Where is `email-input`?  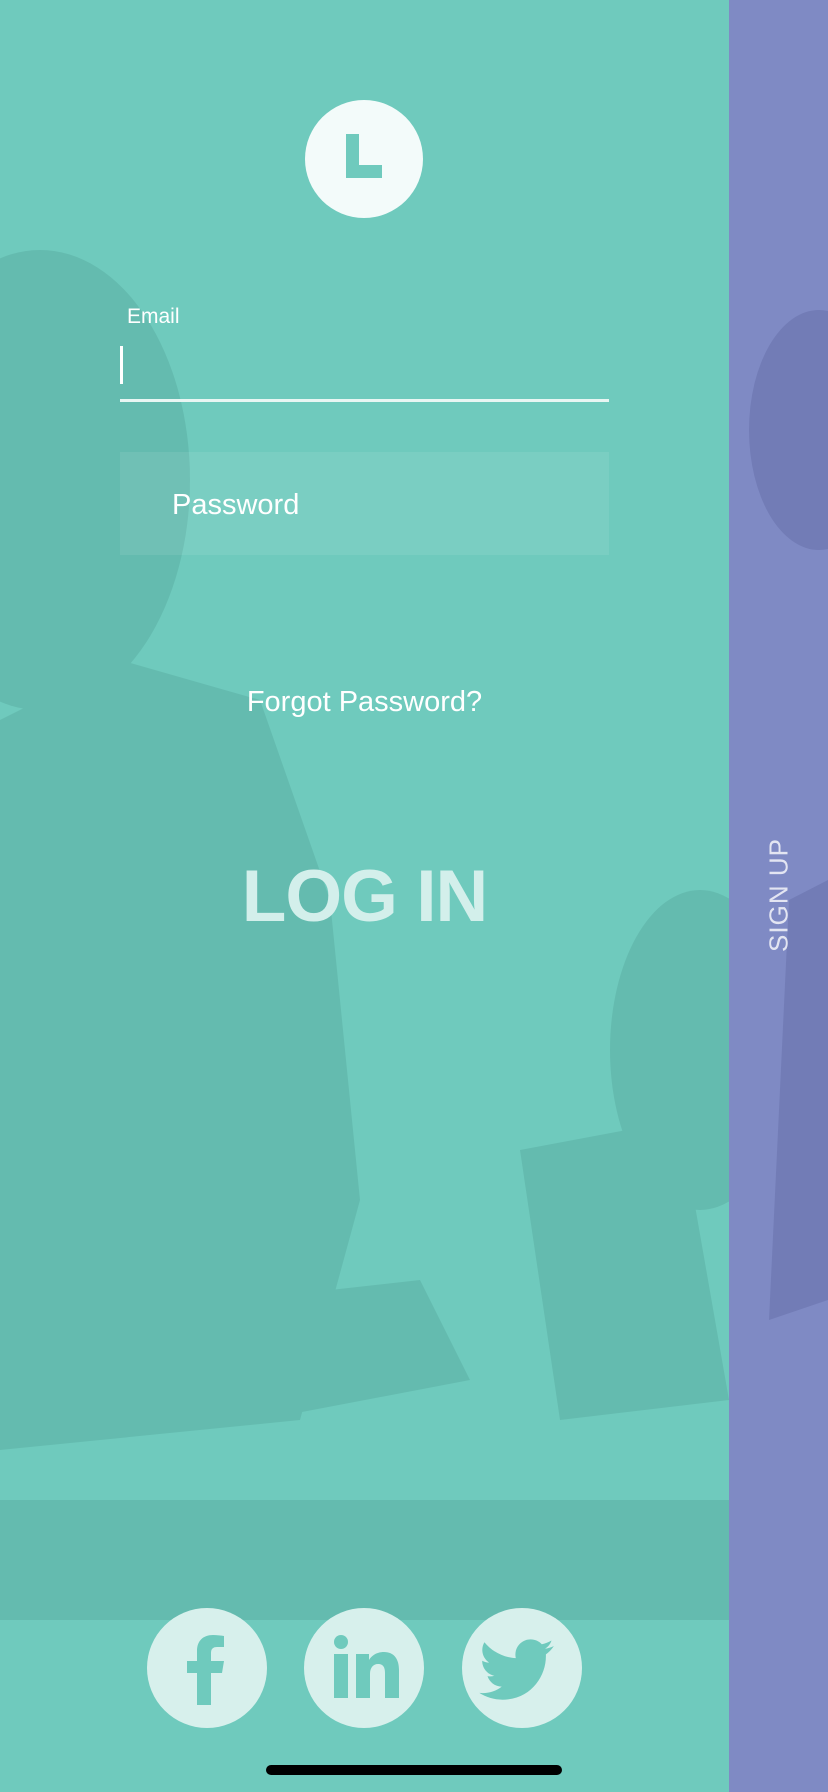
email-input is located at coordinates (364, 371).